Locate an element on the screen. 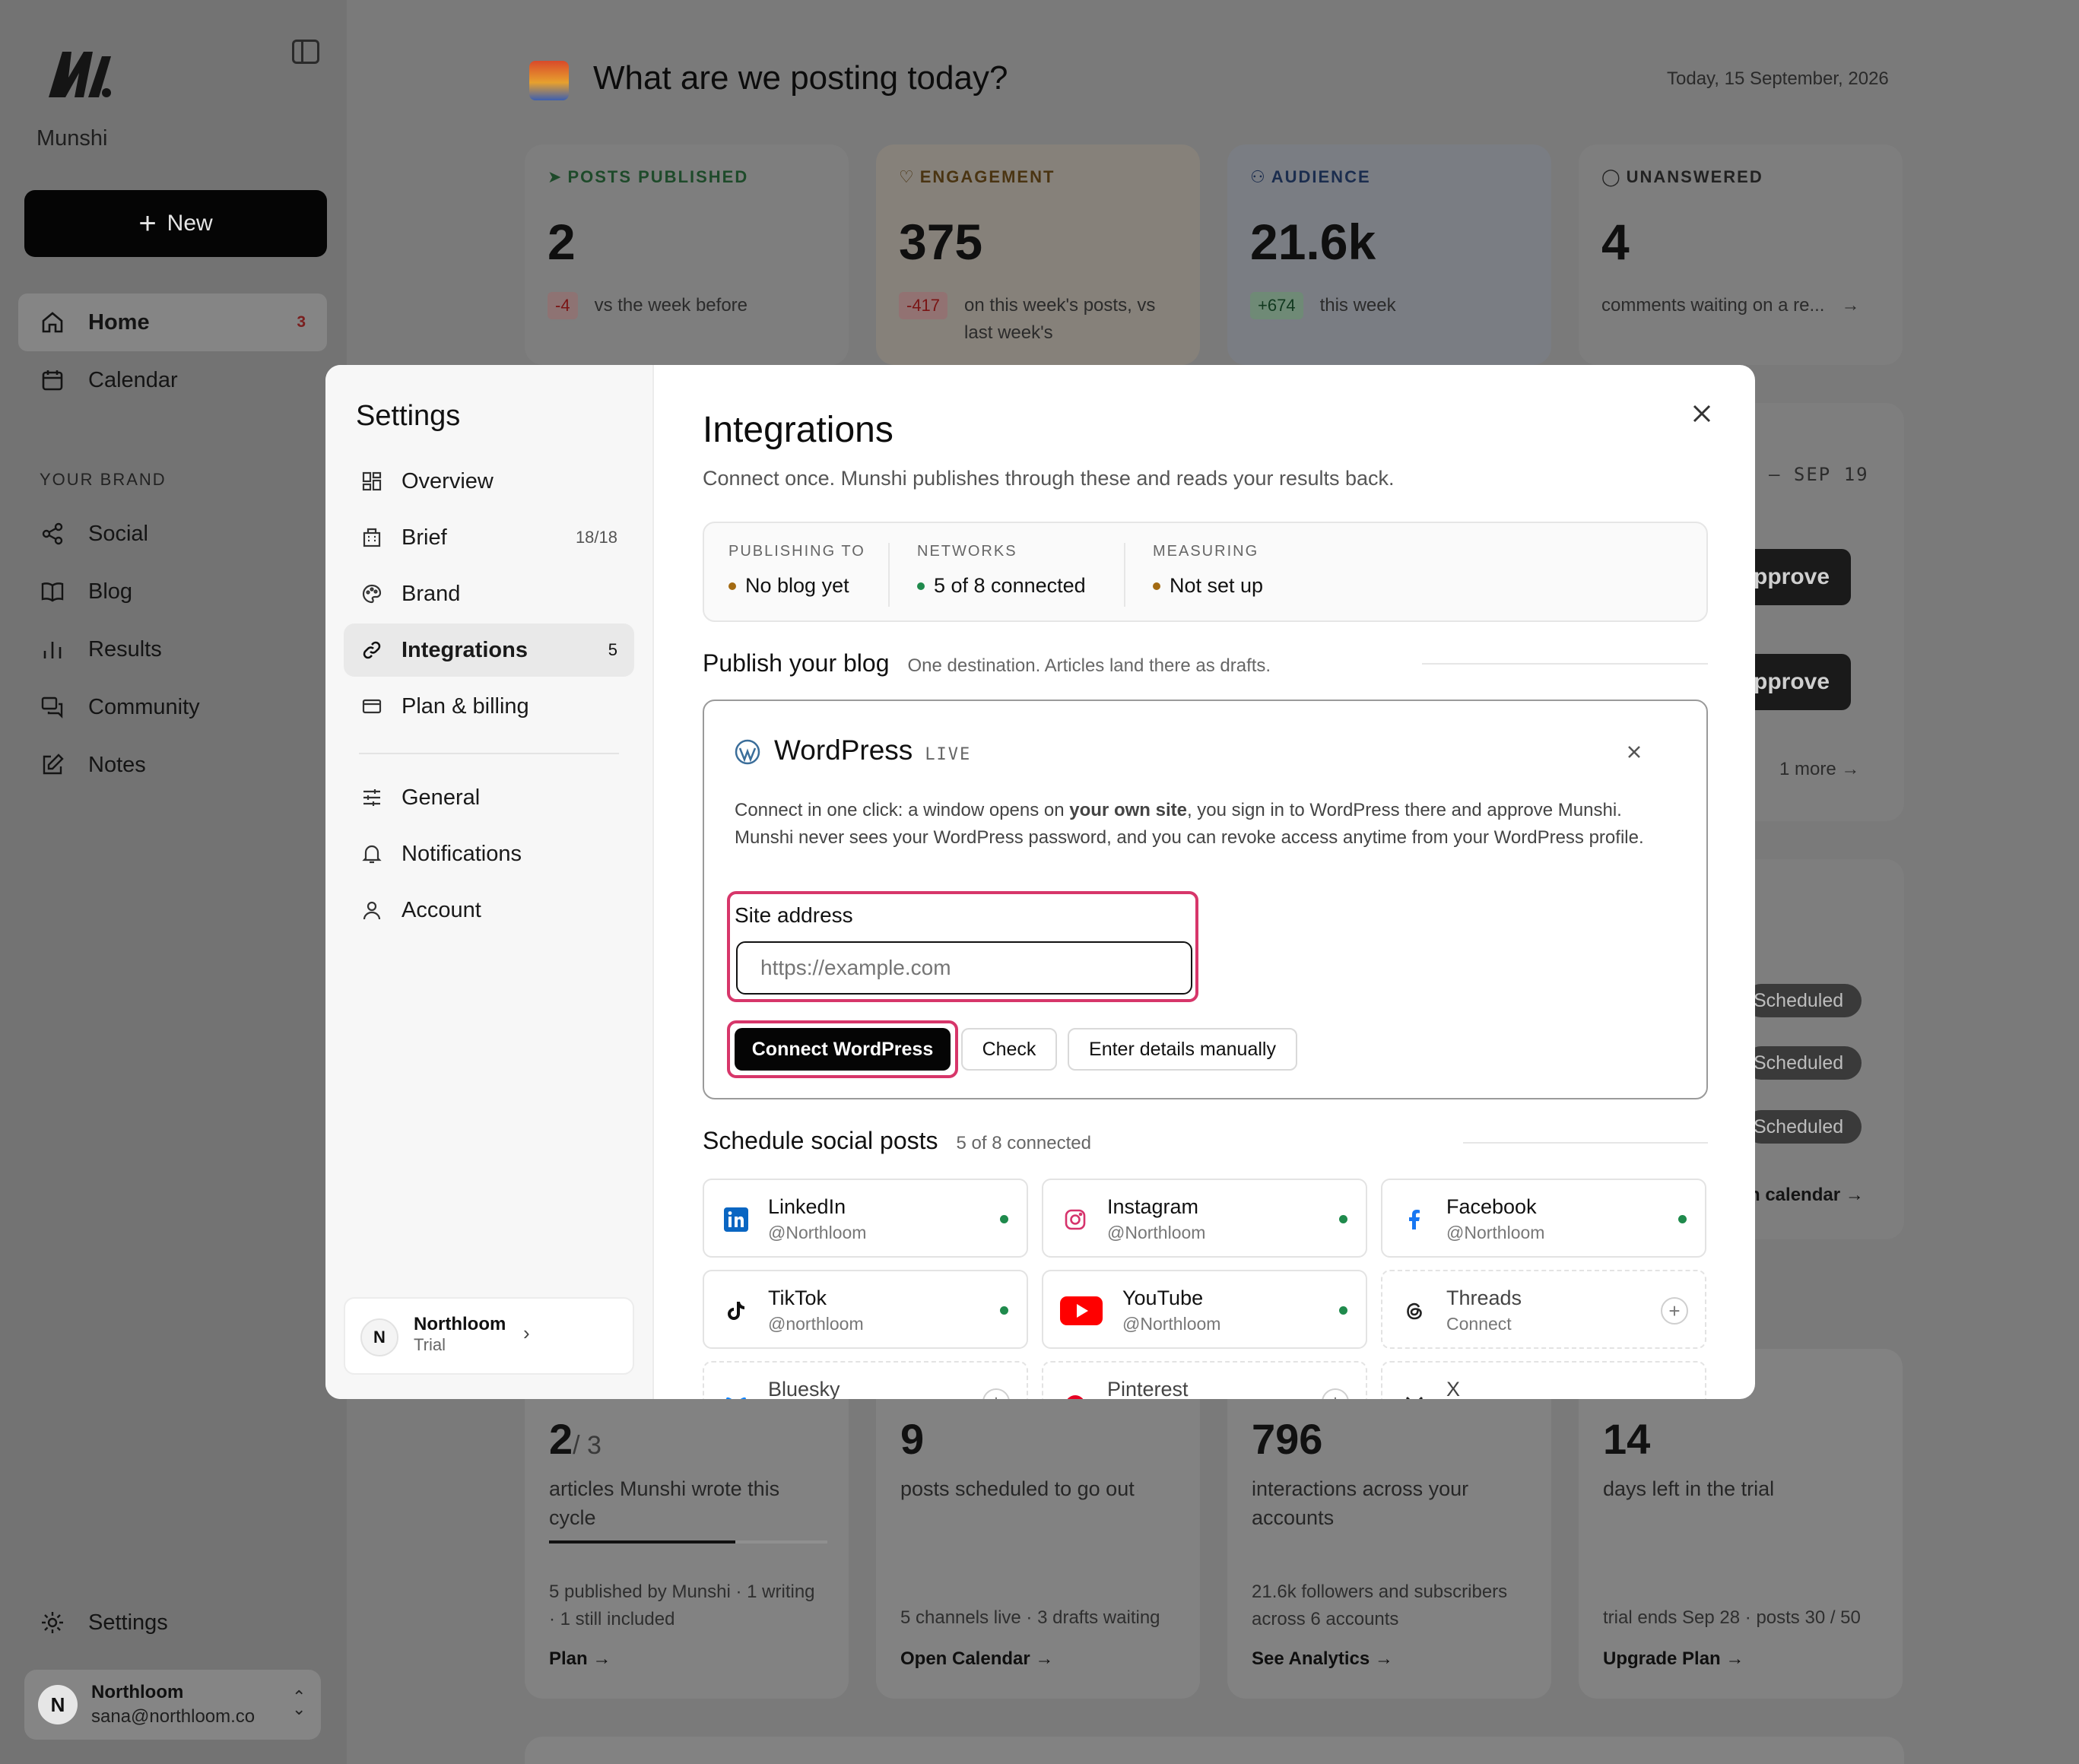 The width and height of the screenshot is (2079, 1764). new-button: + New is located at coordinates (175, 224).